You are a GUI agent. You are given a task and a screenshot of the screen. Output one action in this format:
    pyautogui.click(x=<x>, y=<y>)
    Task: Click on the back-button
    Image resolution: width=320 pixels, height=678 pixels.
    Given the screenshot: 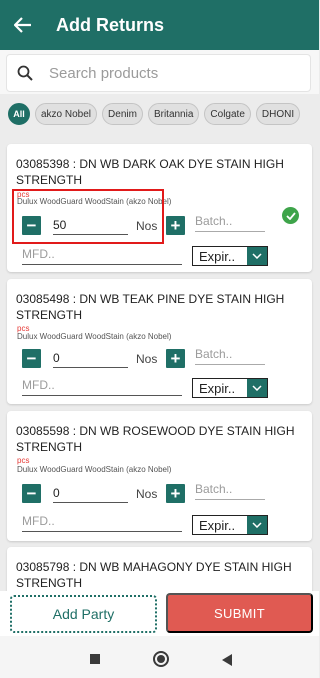 What is the action you would take?
    pyautogui.click(x=23, y=25)
    